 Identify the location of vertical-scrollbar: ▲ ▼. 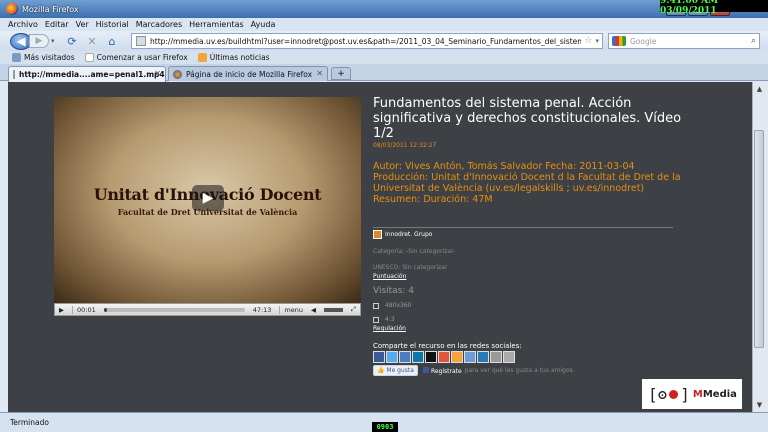
(758, 247).